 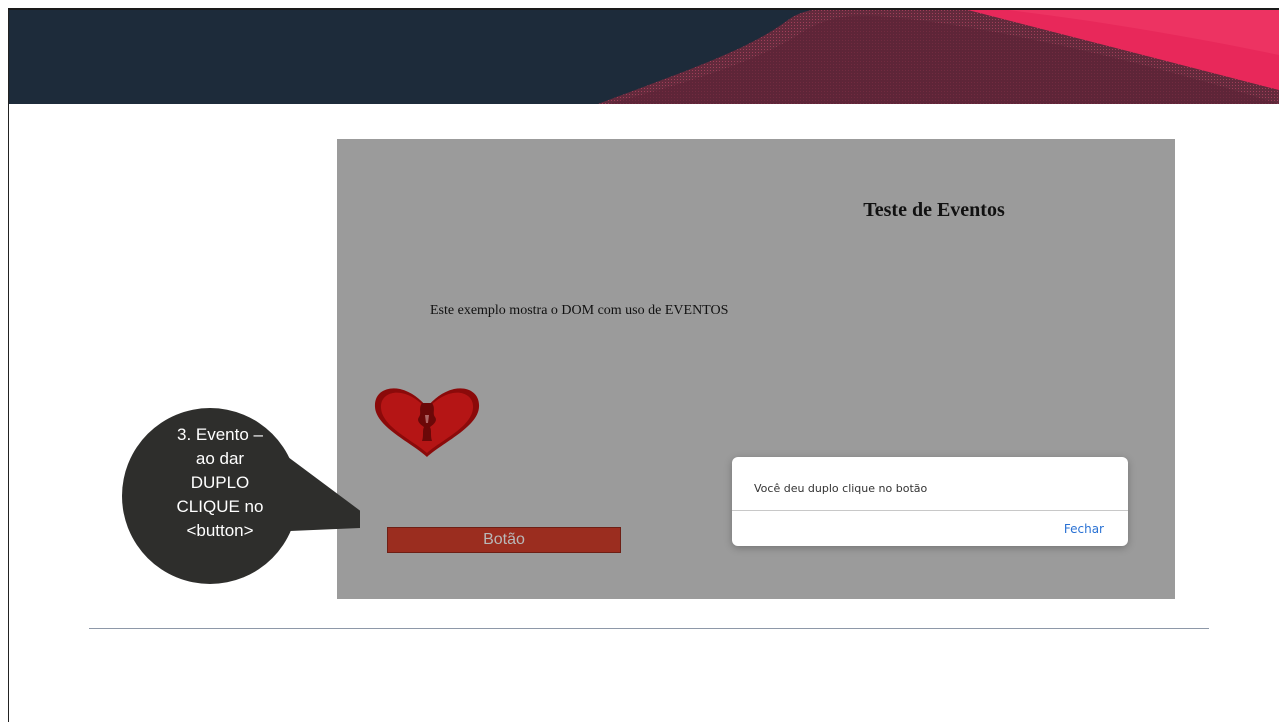 What do you see at coordinates (8, 366) in the screenshot?
I see `slide-left-border` at bounding box center [8, 366].